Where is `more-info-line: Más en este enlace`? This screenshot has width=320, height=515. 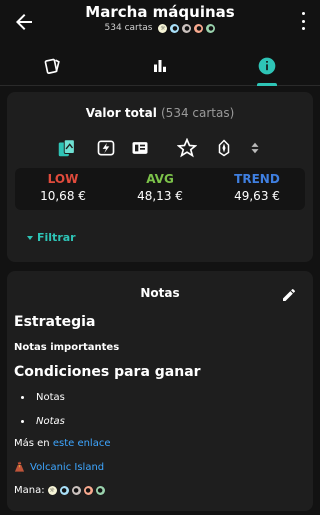 more-info-line: Más en este enlace is located at coordinates (62, 443).